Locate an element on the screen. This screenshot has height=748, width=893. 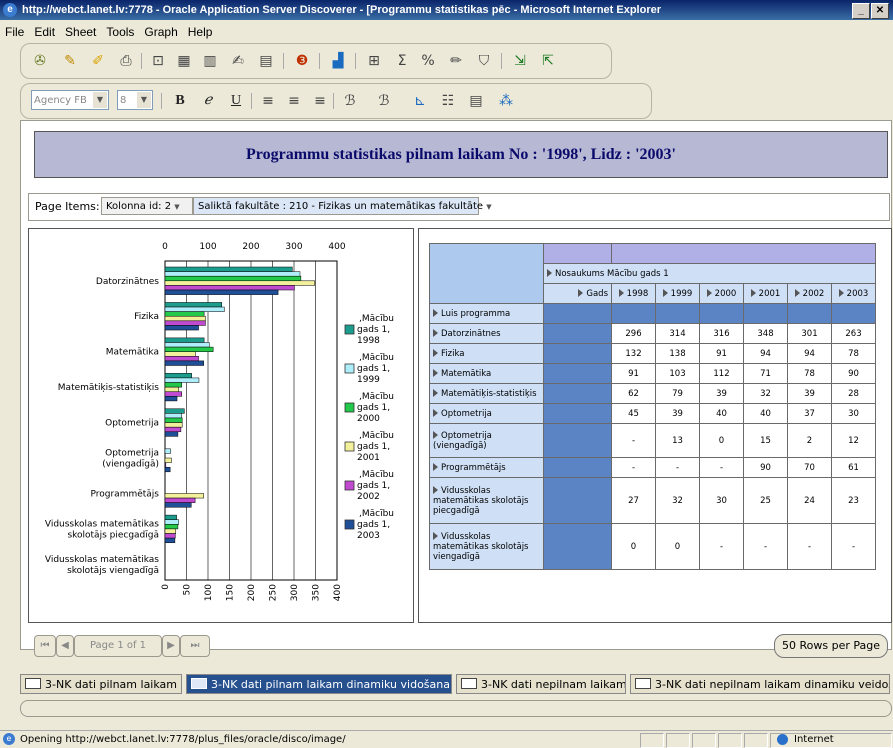
row-header: Optometrija (viengadīgā) is located at coordinates (486, 440).